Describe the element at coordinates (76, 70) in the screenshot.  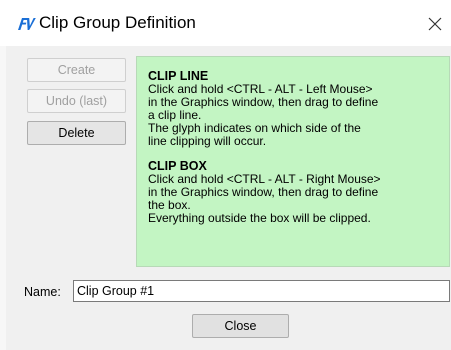
I see `create-button: Create` at that location.